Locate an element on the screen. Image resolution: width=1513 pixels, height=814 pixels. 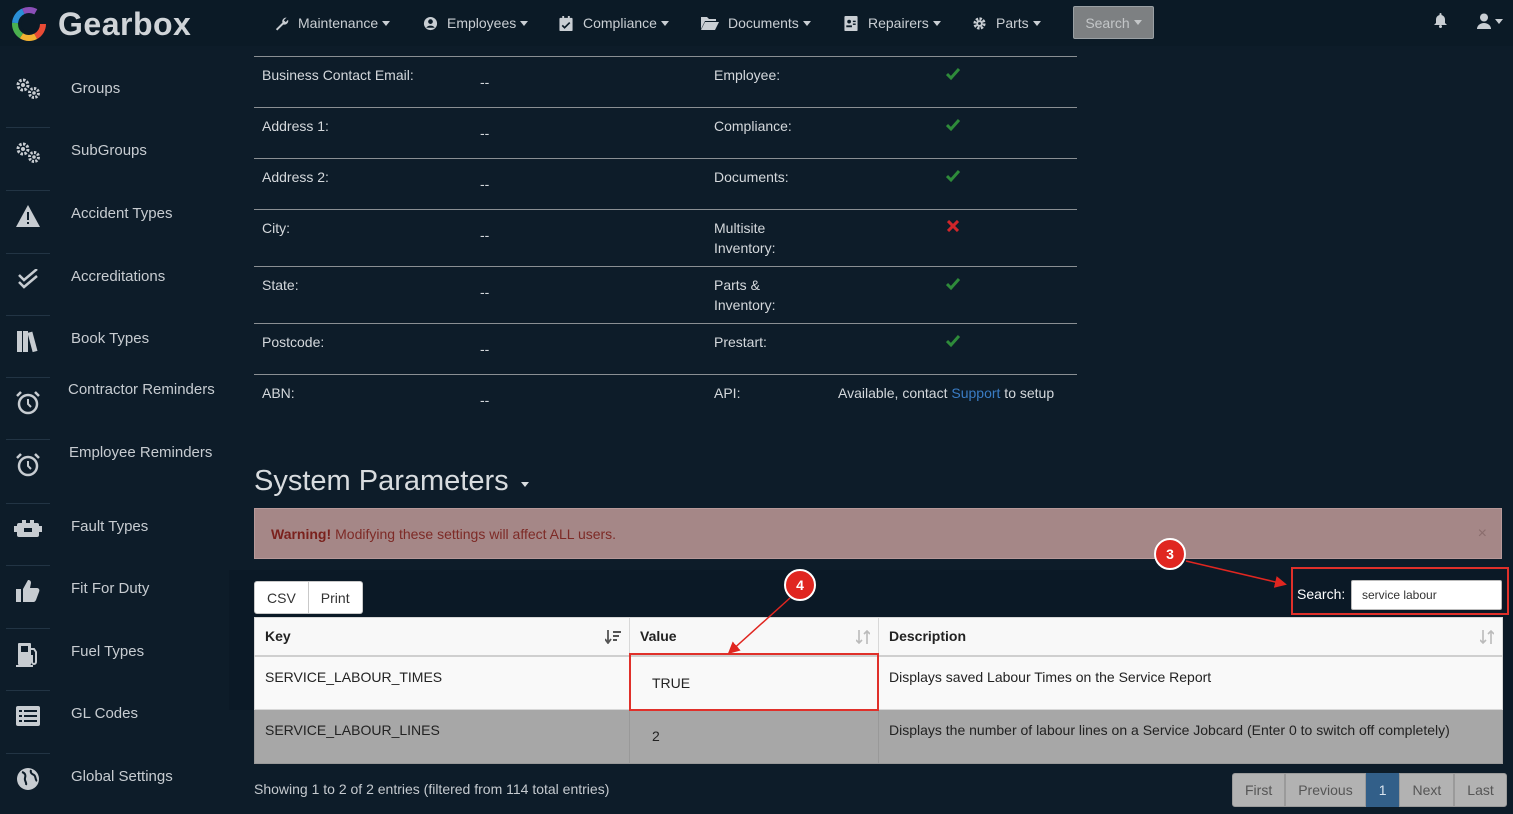
column-label: Value is located at coordinates (658, 636).